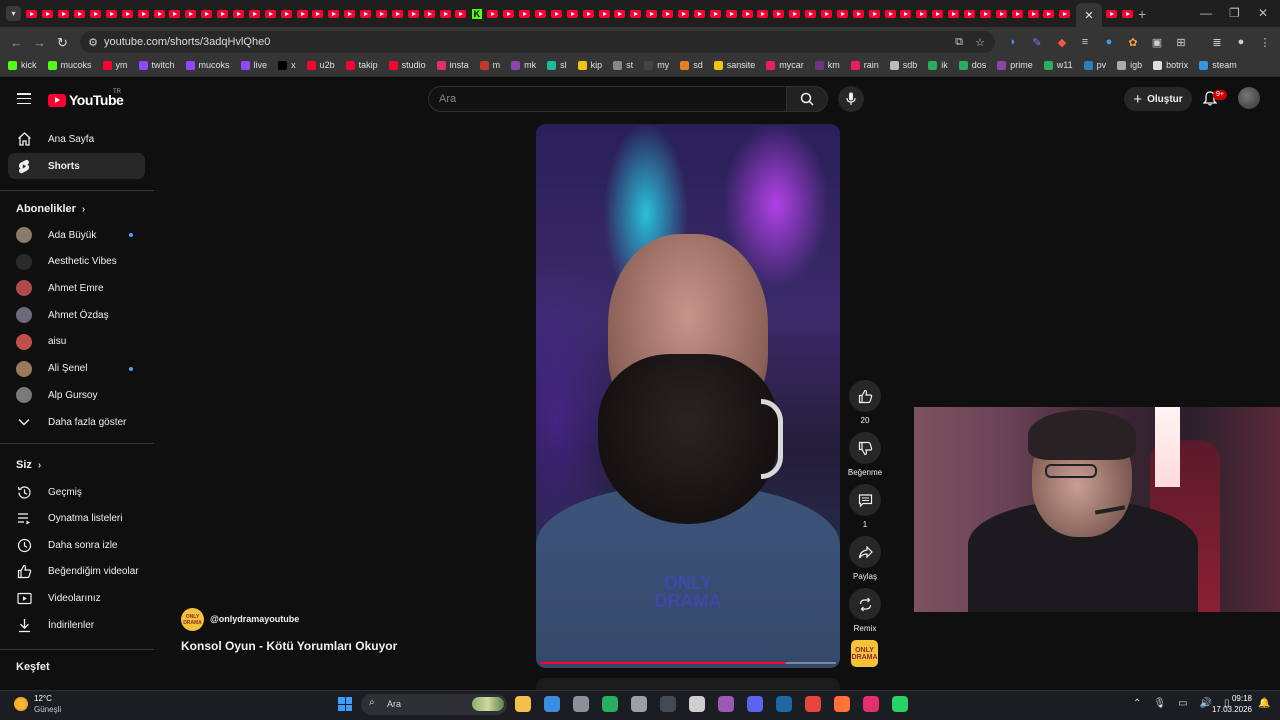 Image resolution: width=1280 pixels, height=720 pixels. What do you see at coordinates (76, 235) in the screenshot?
I see `subscription-item: Ada Büyük` at bounding box center [76, 235].